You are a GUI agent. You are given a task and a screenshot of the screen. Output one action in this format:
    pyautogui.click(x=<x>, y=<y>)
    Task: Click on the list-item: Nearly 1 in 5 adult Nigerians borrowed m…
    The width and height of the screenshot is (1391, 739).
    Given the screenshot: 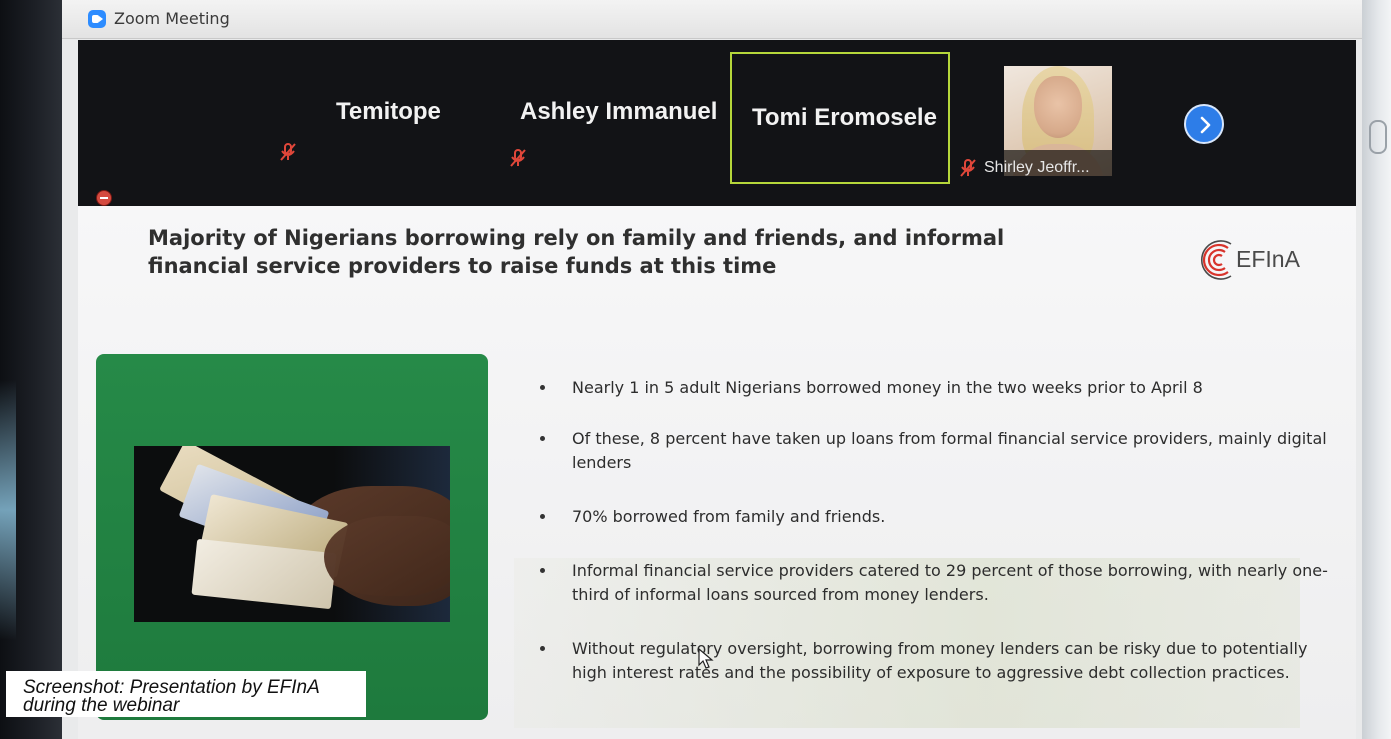 What is the action you would take?
    pyautogui.click(x=928, y=388)
    